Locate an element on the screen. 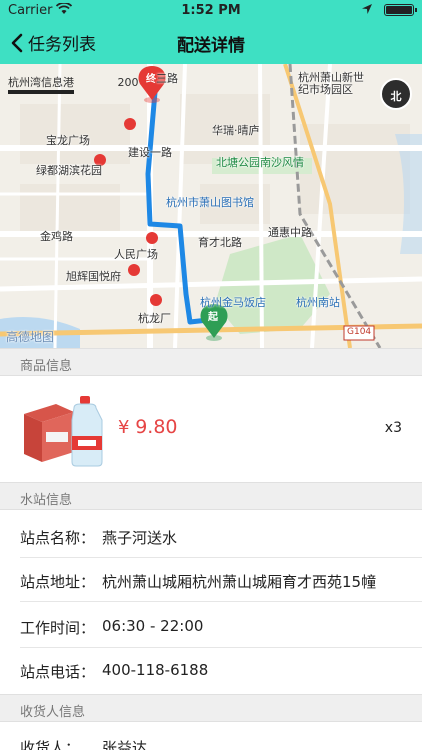 The height and width of the screenshot is (750, 422). map-label: 杭州金马饭店 is located at coordinates (233, 302).